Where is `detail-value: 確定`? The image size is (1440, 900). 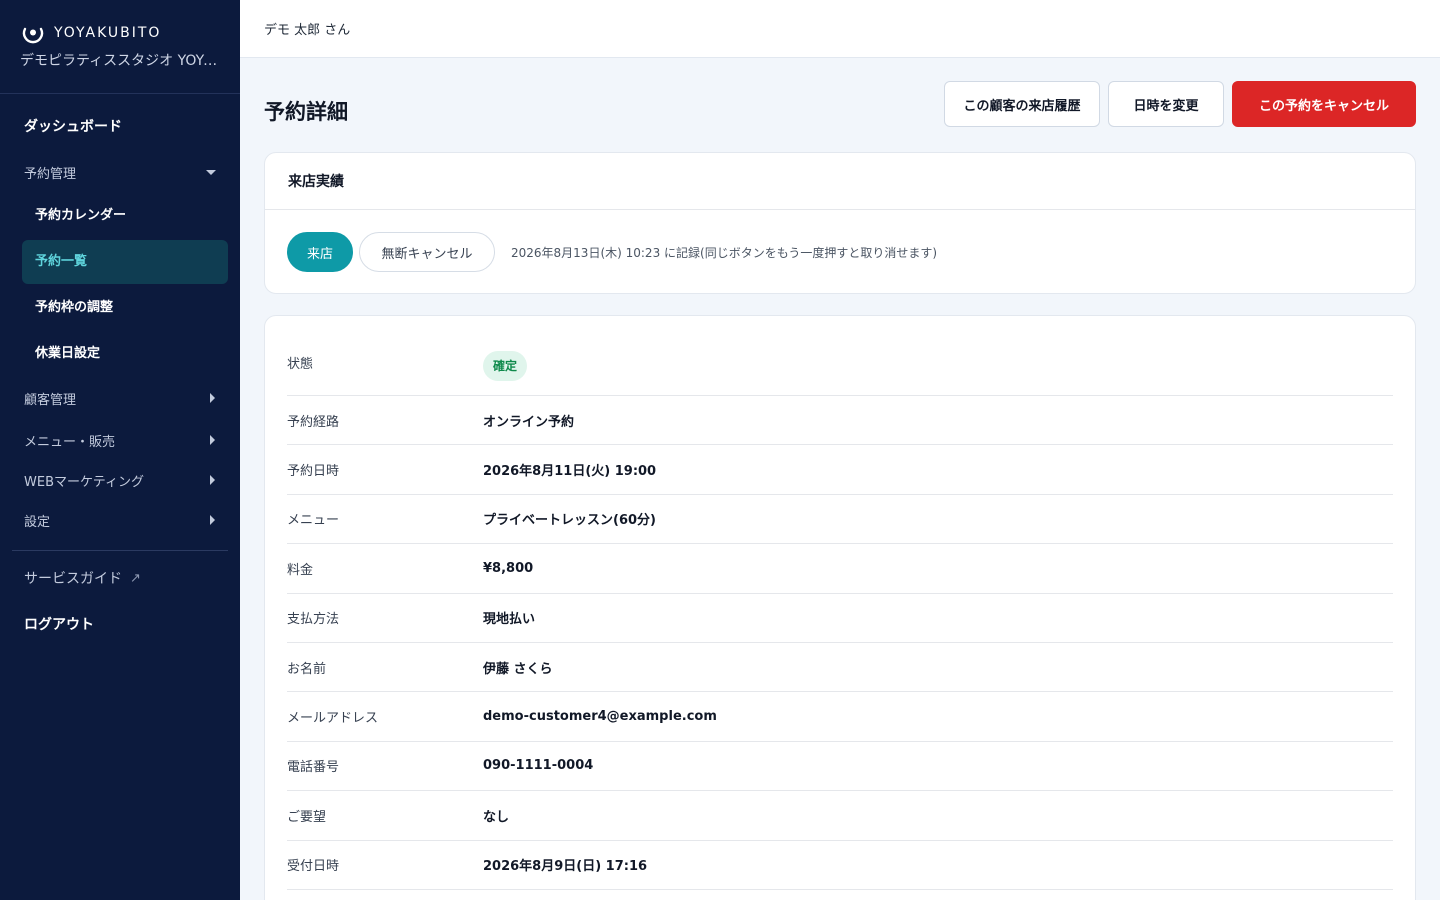 detail-value: 確定 is located at coordinates (505, 366).